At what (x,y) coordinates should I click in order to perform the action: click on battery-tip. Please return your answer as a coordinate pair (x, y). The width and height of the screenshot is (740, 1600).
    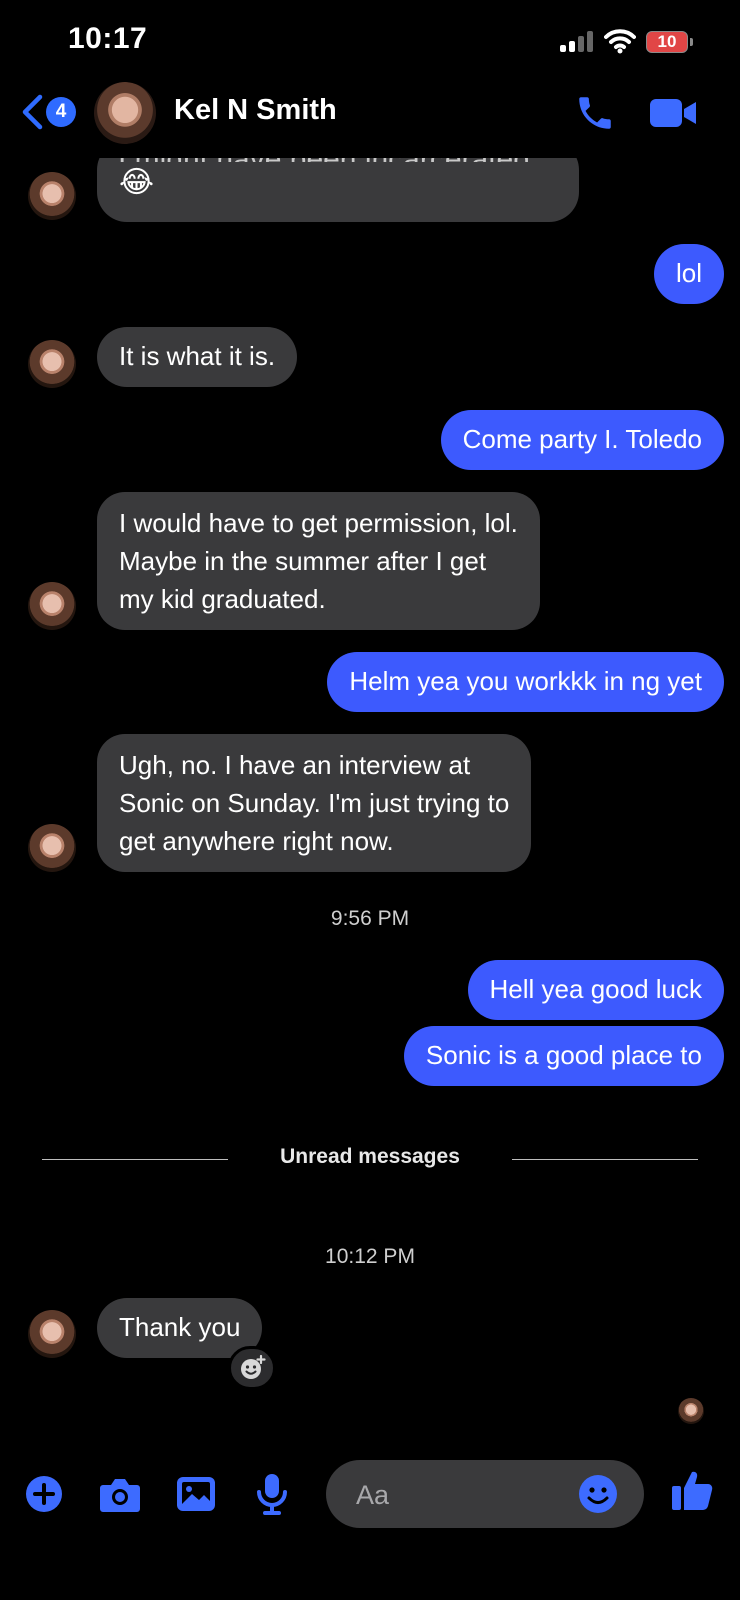
    Looking at the image, I should click on (691, 42).